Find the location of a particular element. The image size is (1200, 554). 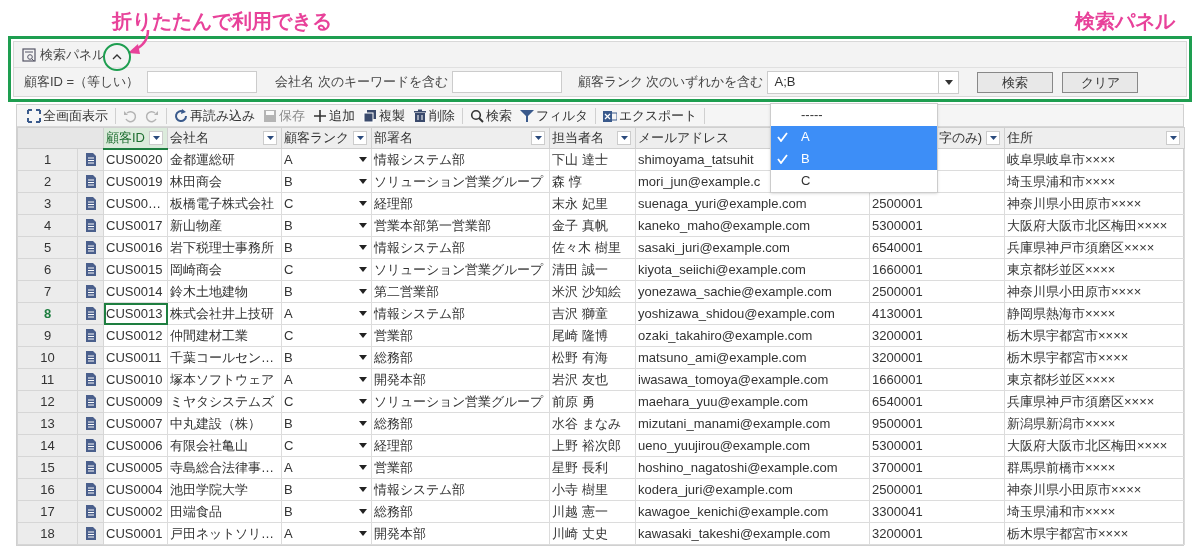

table-cell-text: 尾崎 隆博 is located at coordinates (580, 335).